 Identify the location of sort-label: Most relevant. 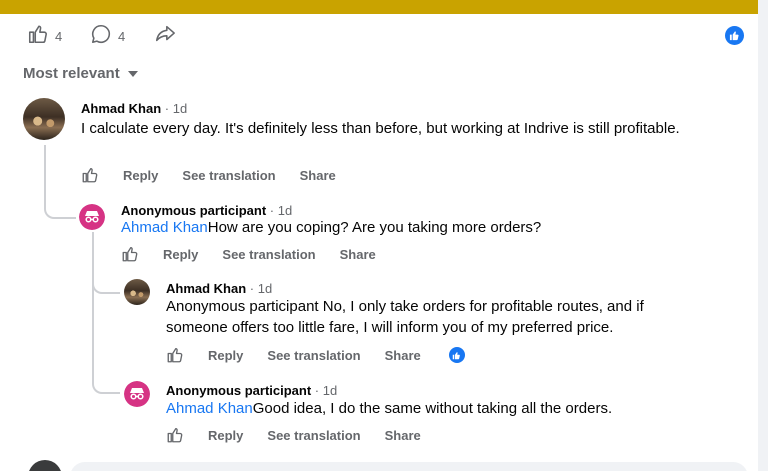
(71, 73).